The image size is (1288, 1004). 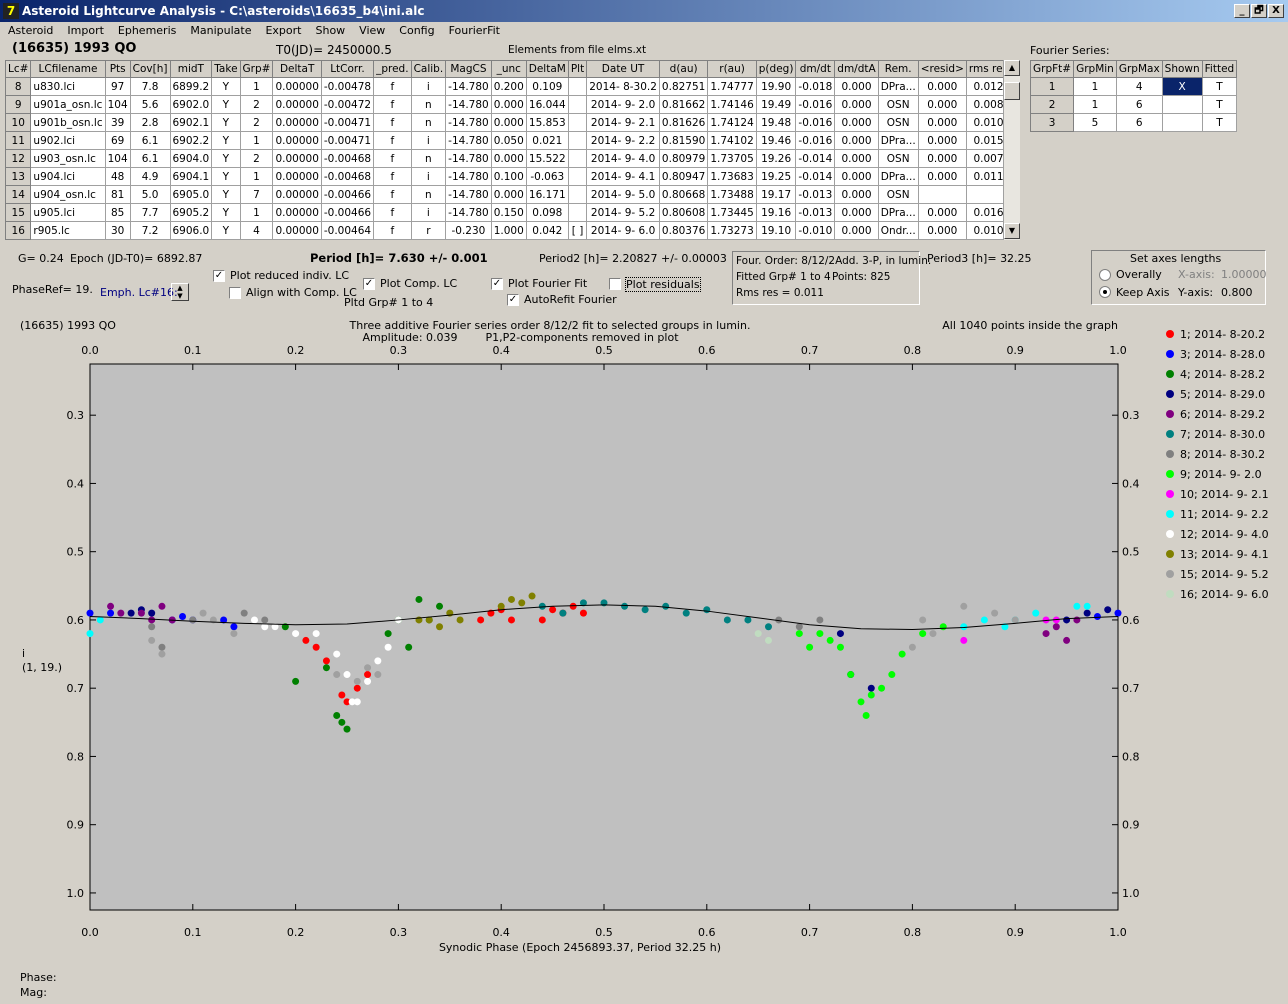 What do you see at coordinates (1012, 231) in the screenshot?
I see `scroll-down-icon: ▼` at bounding box center [1012, 231].